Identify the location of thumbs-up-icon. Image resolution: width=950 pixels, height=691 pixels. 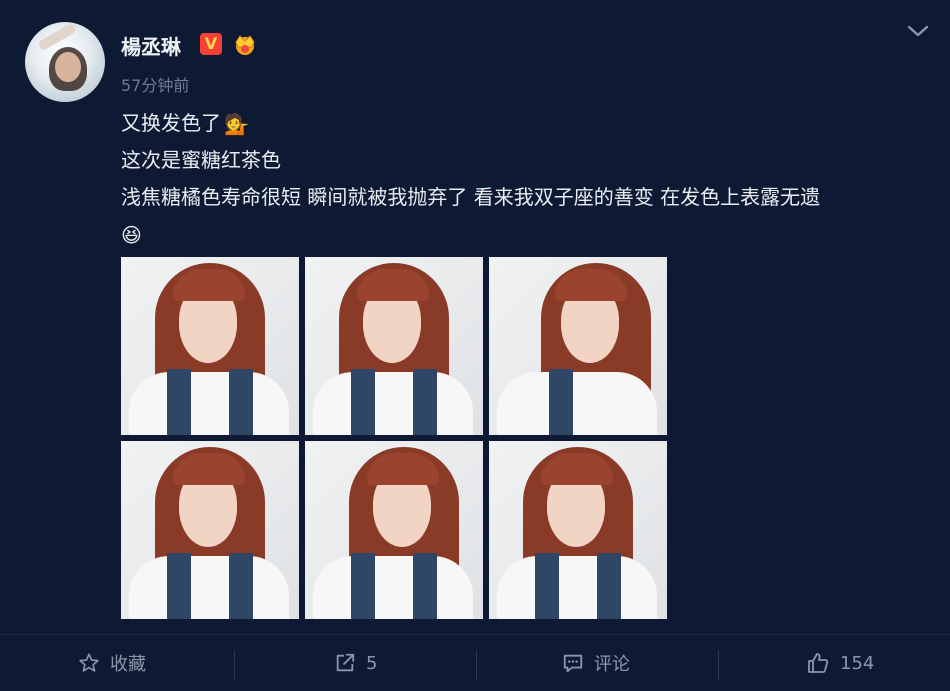
(818, 663).